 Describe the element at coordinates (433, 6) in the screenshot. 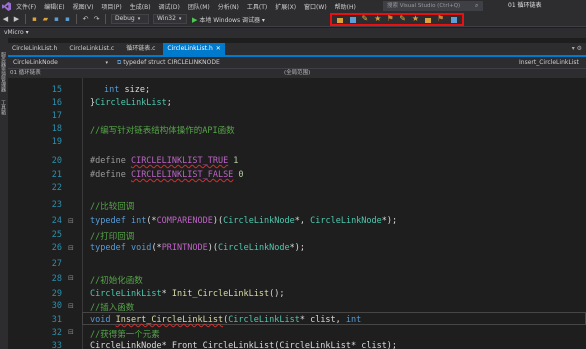

I see `search-input: 搜索 Visual Studio (Ctrl+Q)` at that location.